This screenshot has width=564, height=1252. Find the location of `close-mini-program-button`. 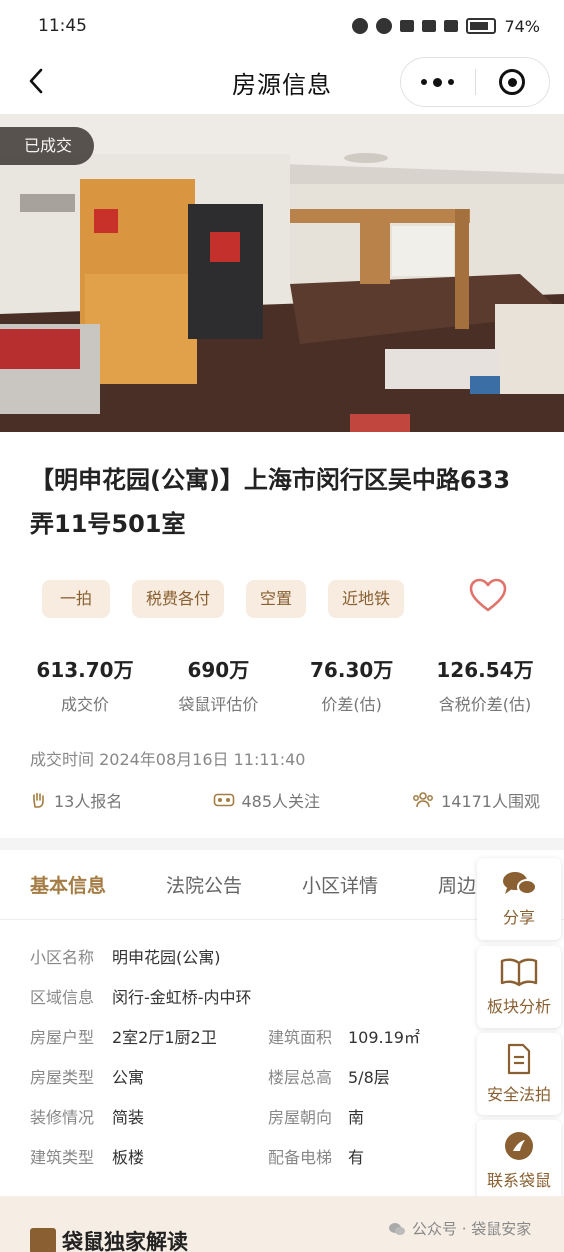

close-mini-program-button is located at coordinates (513, 82).